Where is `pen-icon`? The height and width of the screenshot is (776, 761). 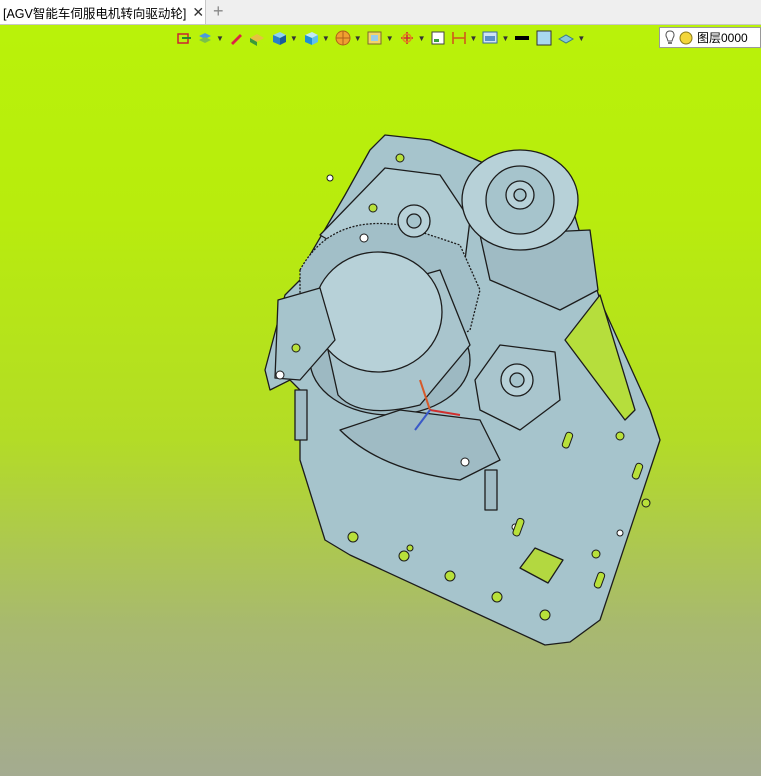 pen-icon is located at coordinates (236, 38).